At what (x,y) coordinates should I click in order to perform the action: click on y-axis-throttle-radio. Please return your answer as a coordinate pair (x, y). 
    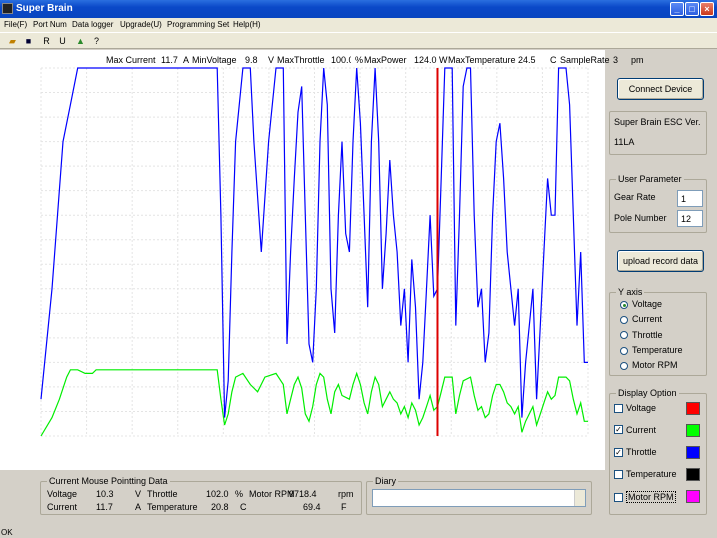
    Looking at the image, I should click on (624, 335).